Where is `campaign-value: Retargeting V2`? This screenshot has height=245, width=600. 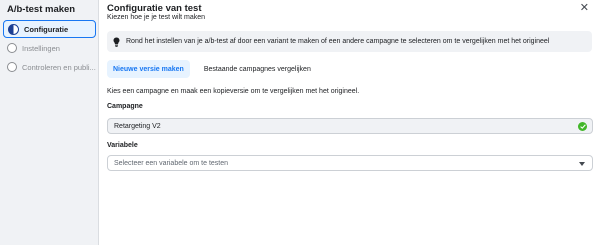 campaign-value: Retargeting V2 is located at coordinates (137, 126).